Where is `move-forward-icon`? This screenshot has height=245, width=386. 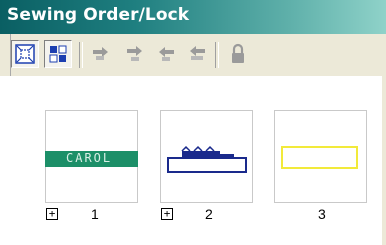 move-forward-icon is located at coordinates (166, 54).